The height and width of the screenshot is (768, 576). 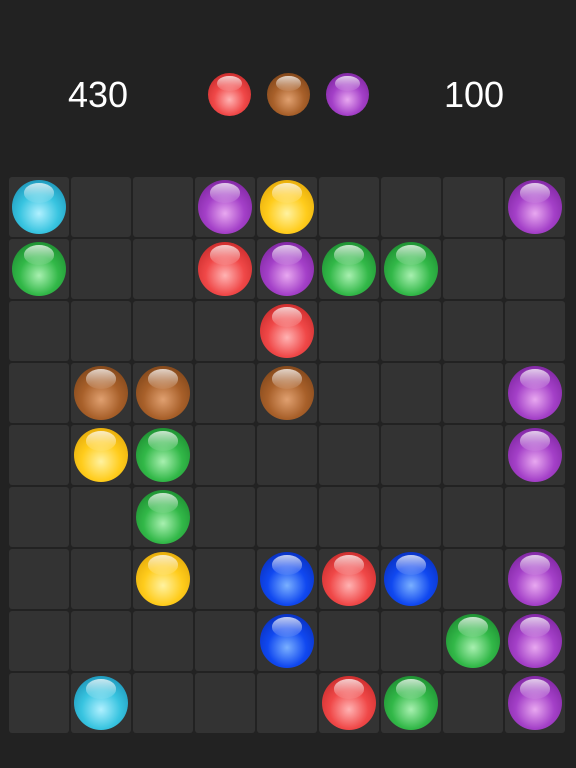 I want to click on next-ball-brown, so click(x=288, y=94).